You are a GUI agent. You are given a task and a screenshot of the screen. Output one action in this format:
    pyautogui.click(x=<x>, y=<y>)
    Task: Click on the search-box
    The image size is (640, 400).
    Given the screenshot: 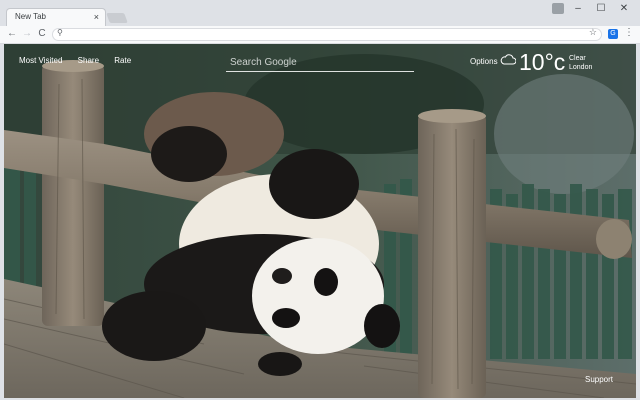 What is the action you would take?
    pyautogui.click(x=320, y=64)
    